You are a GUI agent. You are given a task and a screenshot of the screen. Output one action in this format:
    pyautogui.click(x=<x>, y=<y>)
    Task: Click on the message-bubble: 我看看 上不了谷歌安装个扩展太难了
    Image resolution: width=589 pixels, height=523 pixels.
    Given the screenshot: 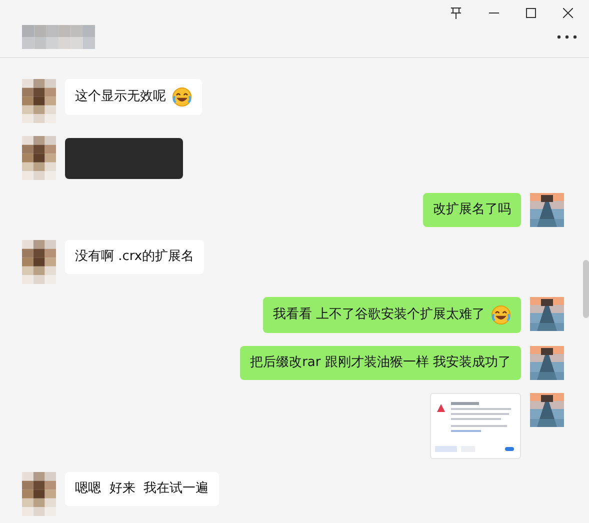 What is the action you would take?
    pyautogui.click(x=391, y=315)
    